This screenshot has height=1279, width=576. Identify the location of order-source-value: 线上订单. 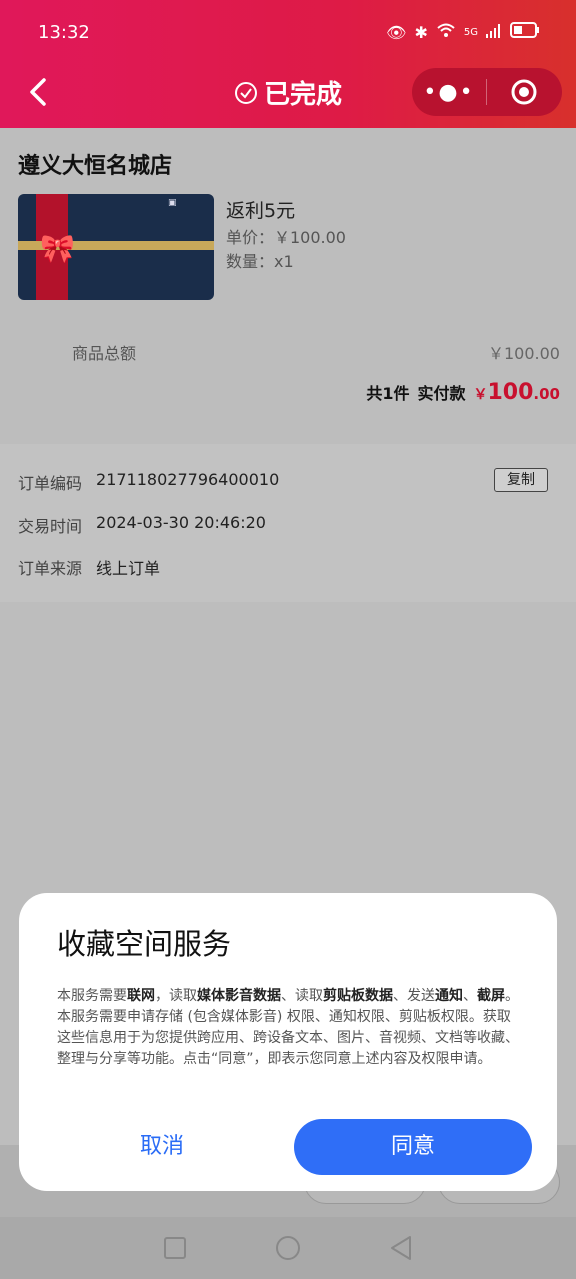
(128, 568).